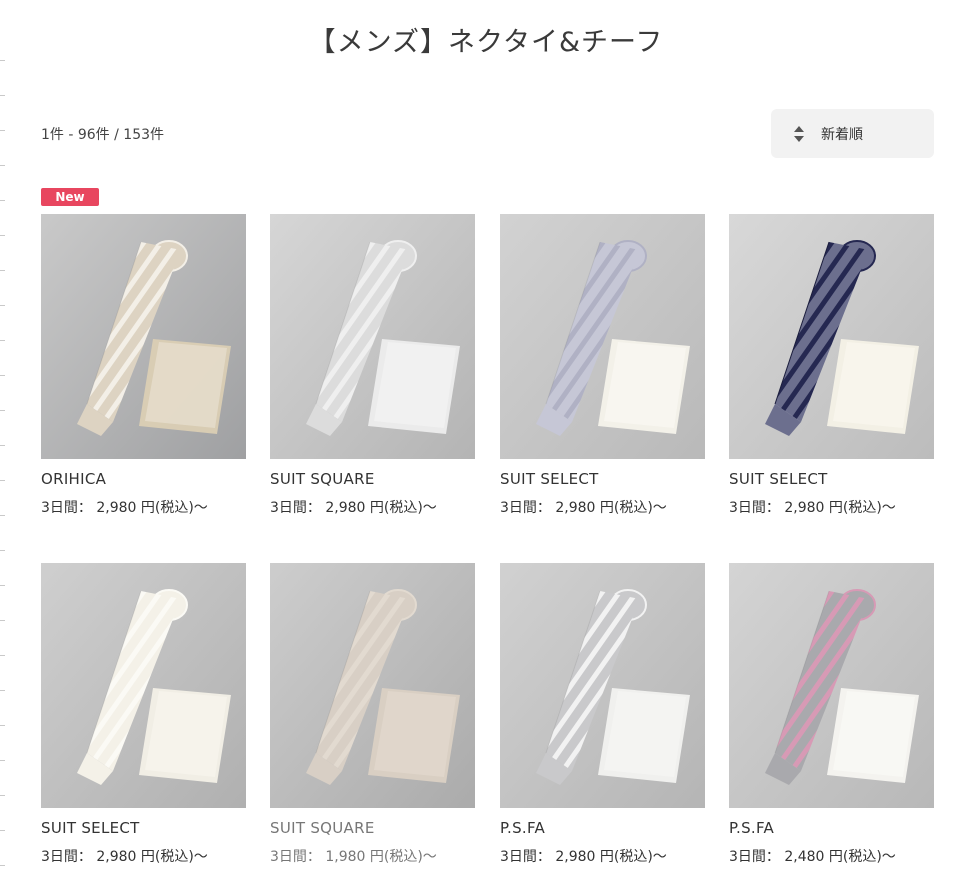 Image resolution: width=972 pixels, height=878 pixels. I want to click on result-count: 1件 - 96件 / 153件, so click(103, 135).